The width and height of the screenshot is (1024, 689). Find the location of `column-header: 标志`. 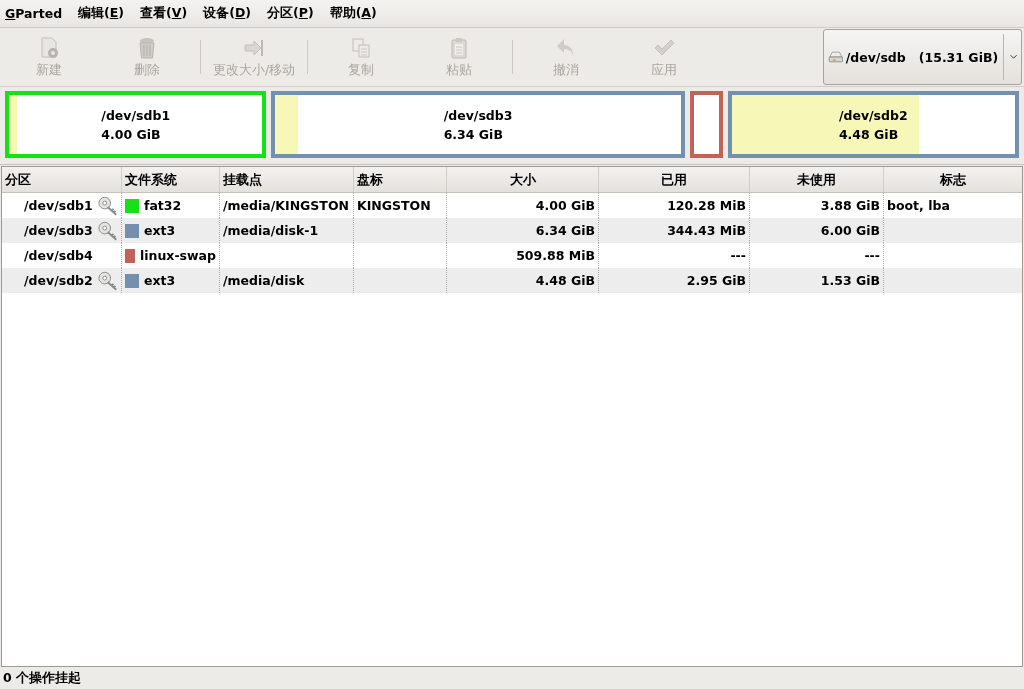

column-header: 标志 is located at coordinates (953, 179).